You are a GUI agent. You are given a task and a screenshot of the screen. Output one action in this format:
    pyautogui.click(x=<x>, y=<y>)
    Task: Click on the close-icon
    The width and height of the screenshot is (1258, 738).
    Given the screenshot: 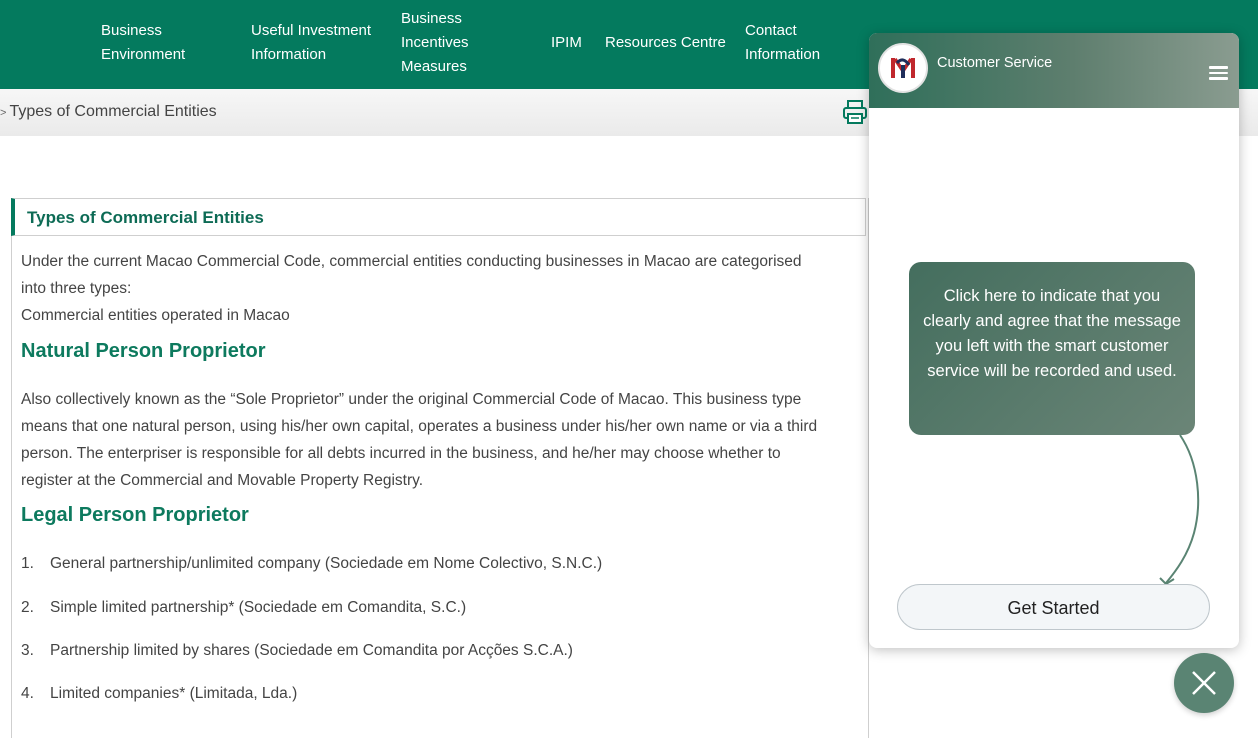 What is the action you would take?
    pyautogui.click(x=1204, y=683)
    